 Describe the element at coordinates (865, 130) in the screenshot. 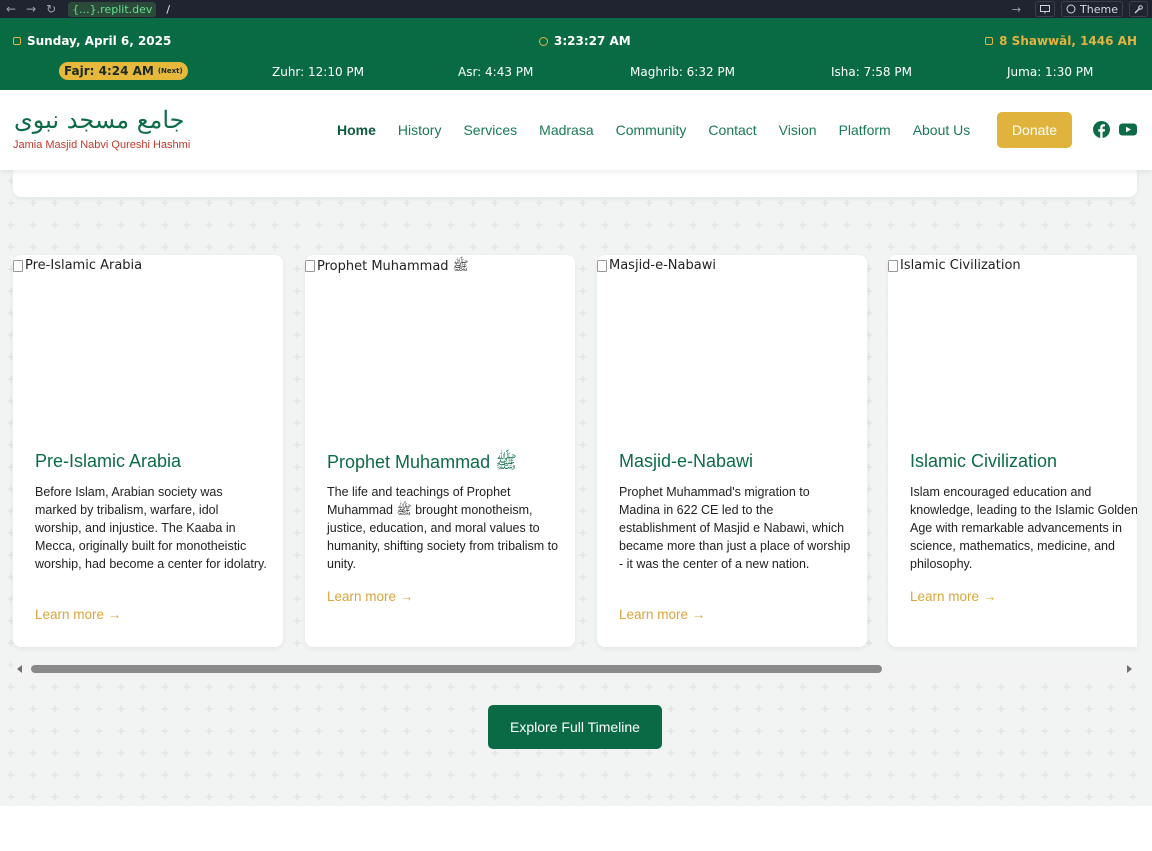

I see `nav-platform: Platform` at that location.